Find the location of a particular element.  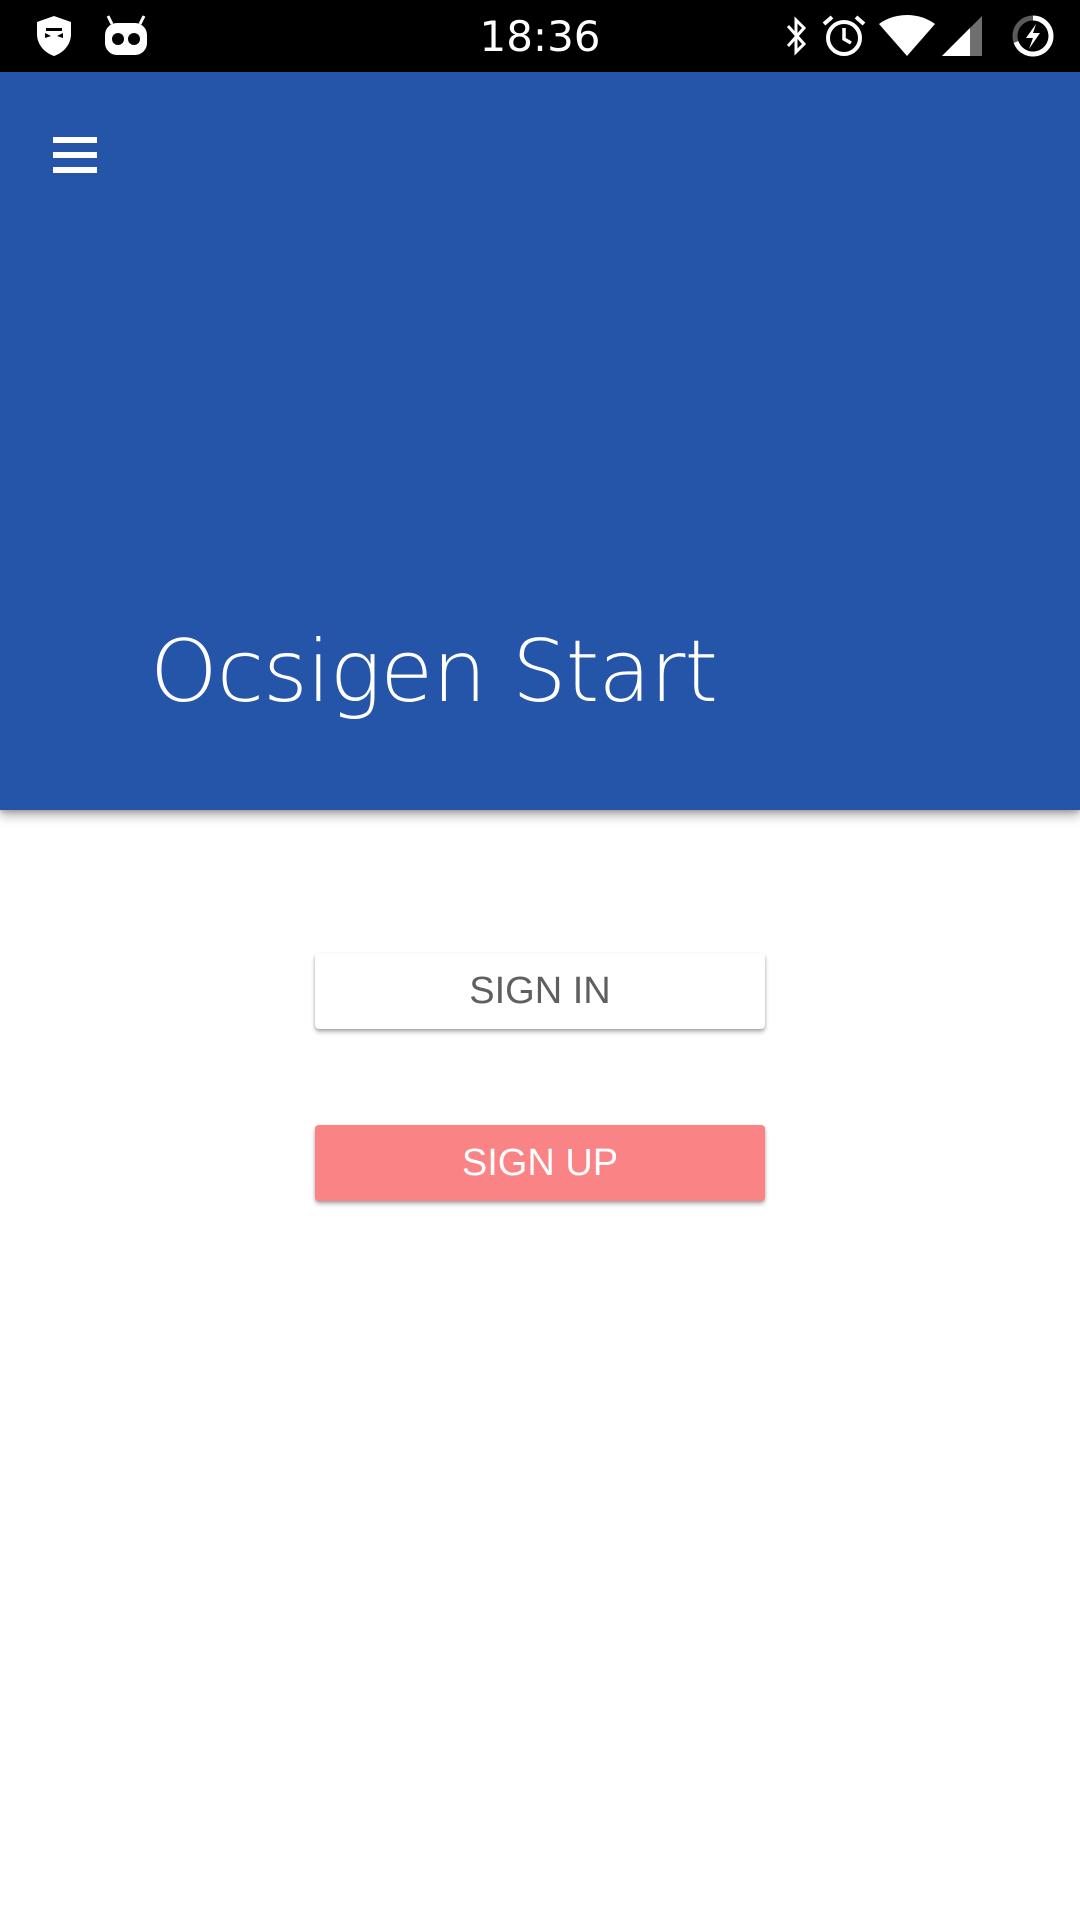

hamburger-menu-icon is located at coordinates (75, 155).